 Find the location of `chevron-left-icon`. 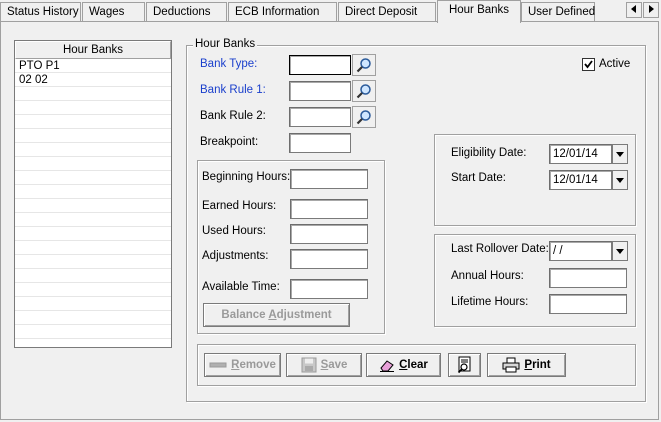

chevron-left-icon is located at coordinates (633, 9).